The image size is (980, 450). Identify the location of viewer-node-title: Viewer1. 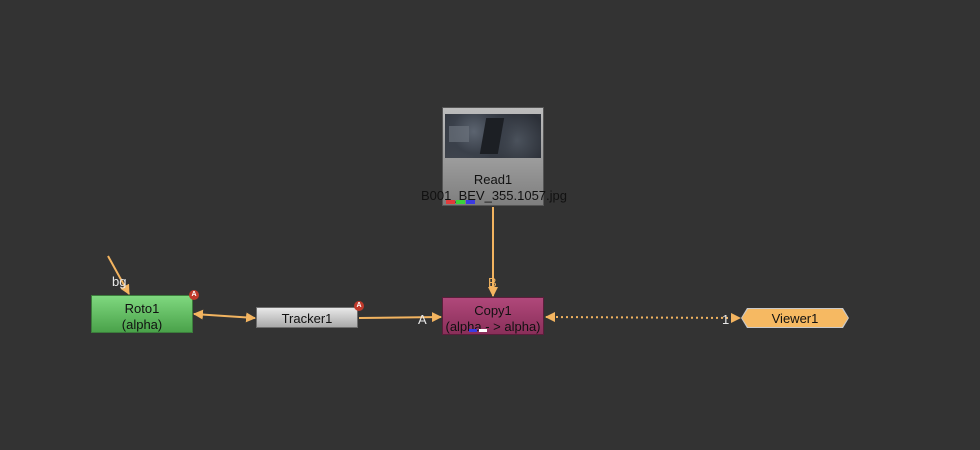
(795, 318).